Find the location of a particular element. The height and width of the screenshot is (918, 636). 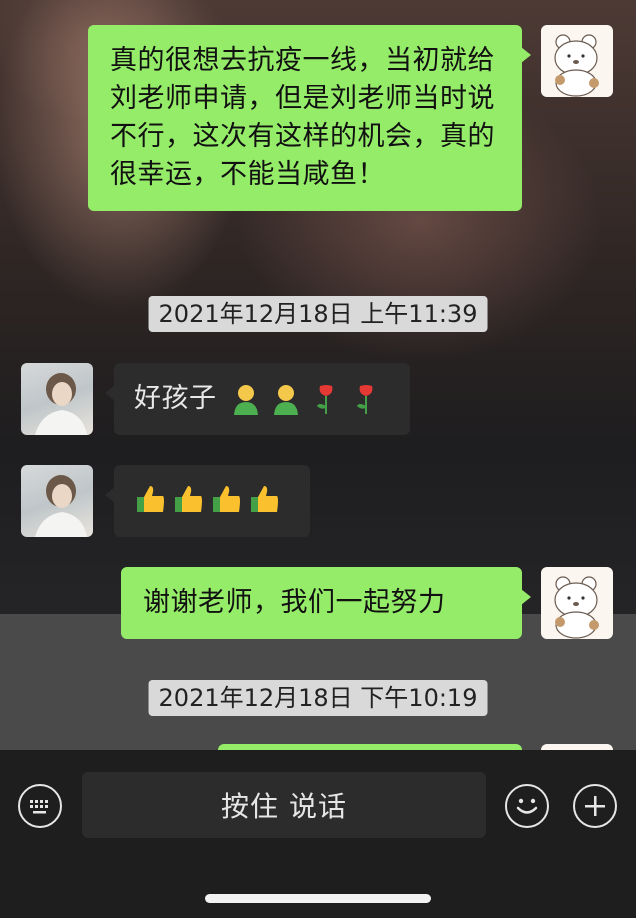

message-text: 好孩子 is located at coordinates (175, 398).